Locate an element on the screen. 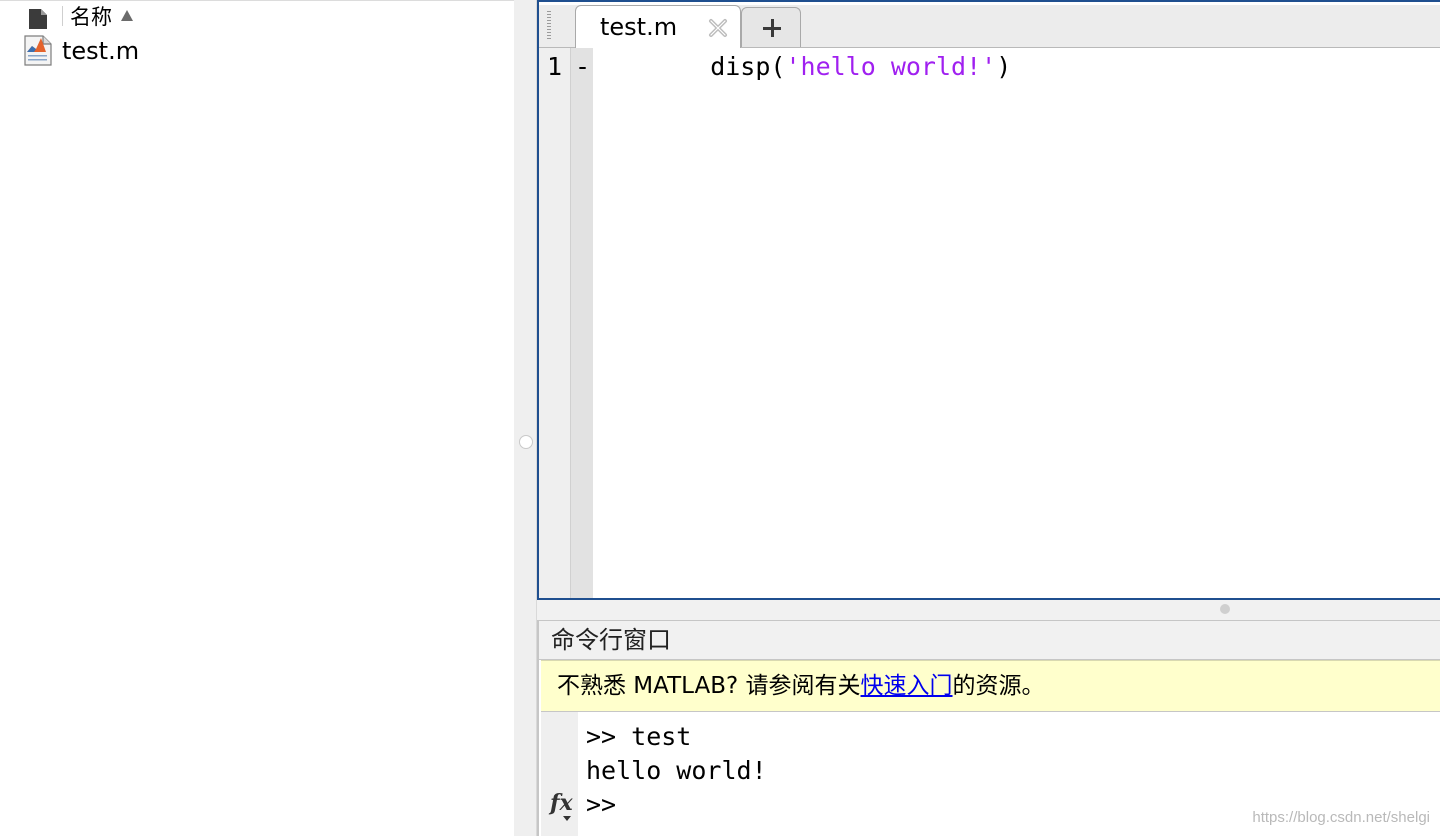 The height and width of the screenshot is (836, 1440). tab-label: test.m is located at coordinates (638, 27).